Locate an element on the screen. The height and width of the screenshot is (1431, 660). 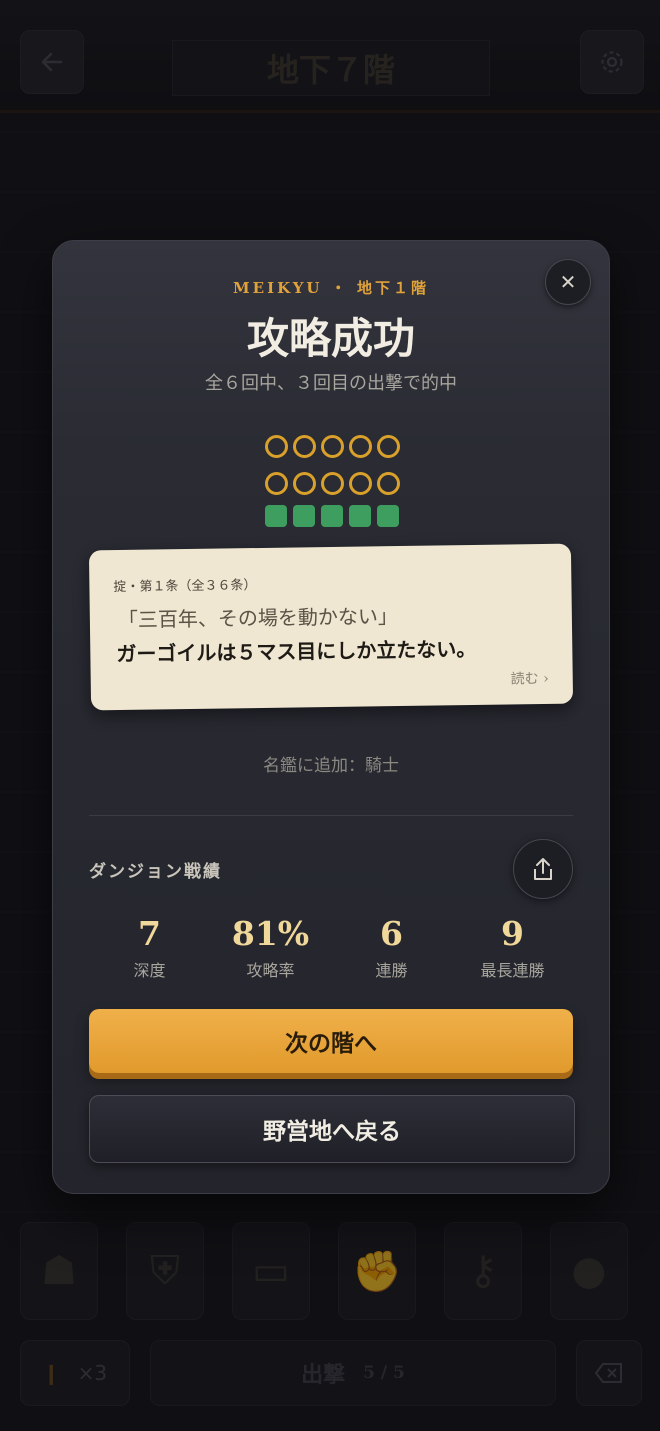
stat-value: 9 is located at coordinates (512, 933).